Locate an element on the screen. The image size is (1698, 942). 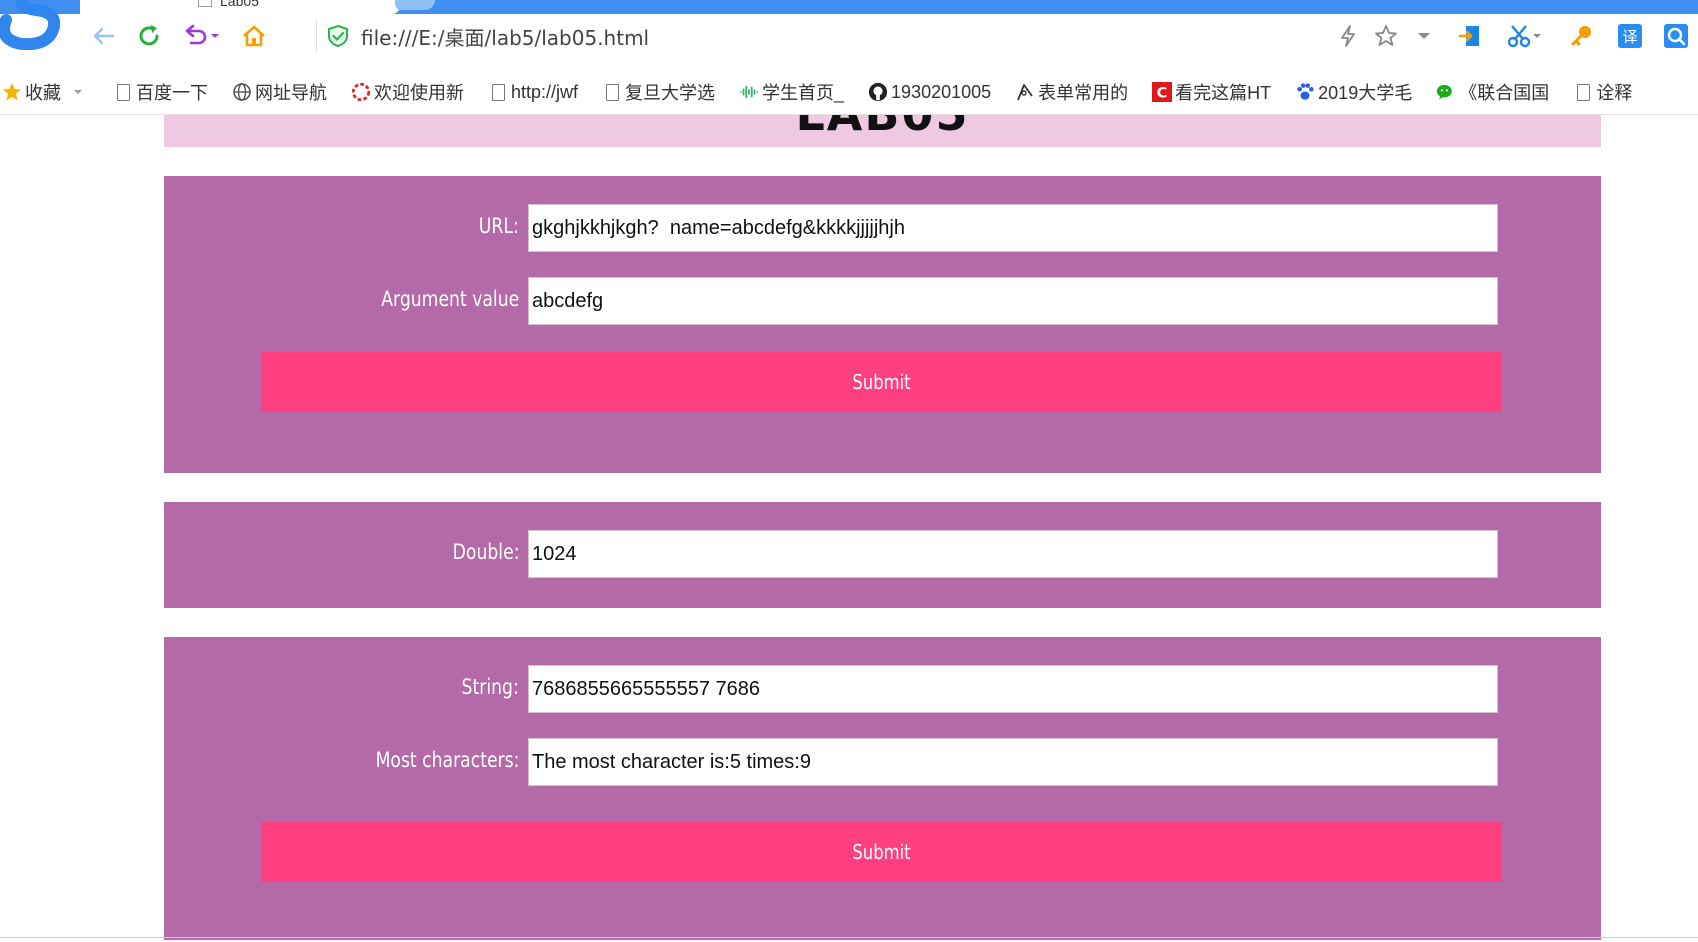
bookmark-item: 欢迎使用新 is located at coordinates (407, 92).